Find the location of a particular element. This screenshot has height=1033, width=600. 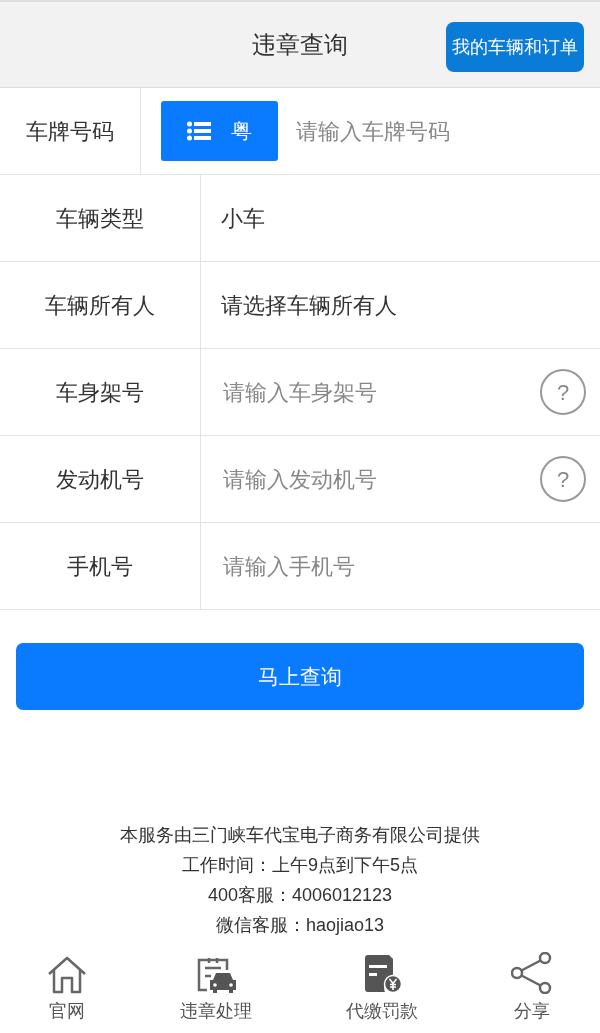

my-vehicles-orders-button: 我的车辆和订单 is located at coordinates (515, 47).